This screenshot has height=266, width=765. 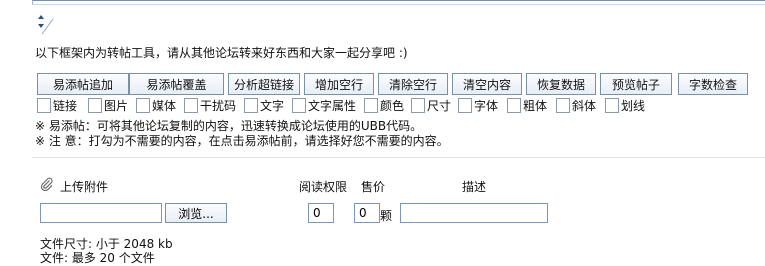 What do you see at coordinates (413, 84) in the screenshot?
I see `remove-blank-lines-button: 清除空行` at bounding box center [413, 84].